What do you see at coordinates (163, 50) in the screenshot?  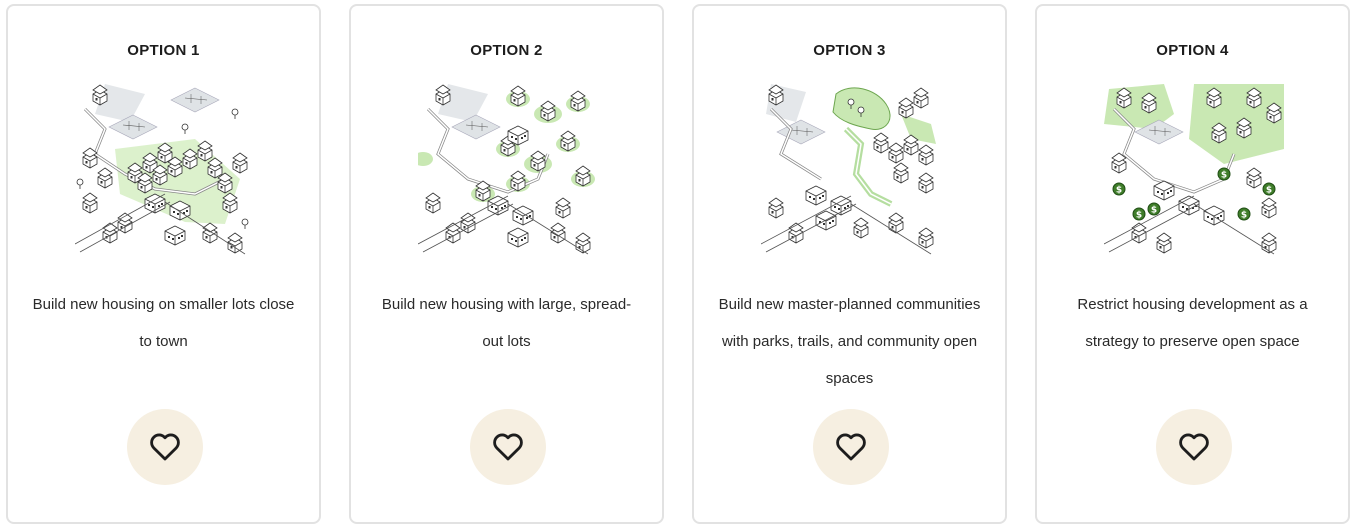 I see `option-title: OPTION 1` at bounding box center [163, 50].